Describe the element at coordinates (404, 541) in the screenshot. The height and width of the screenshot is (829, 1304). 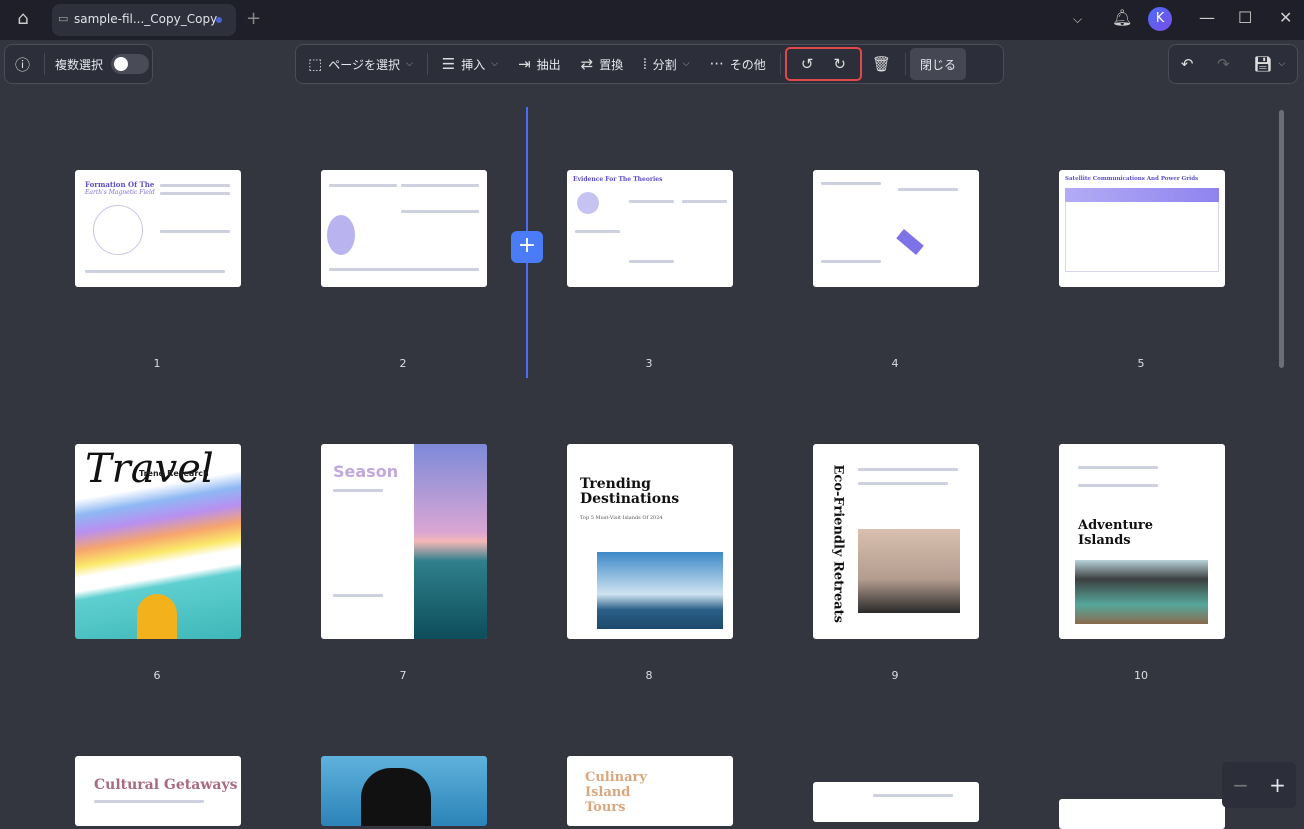
I see `page-thumbnail-7: Season` at that location.